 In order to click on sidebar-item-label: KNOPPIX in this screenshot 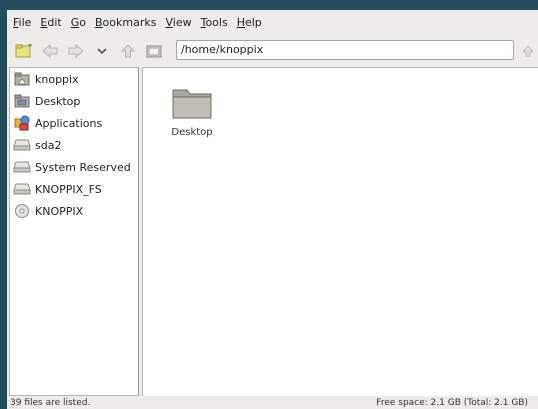, I will do `click(59, 211)`.